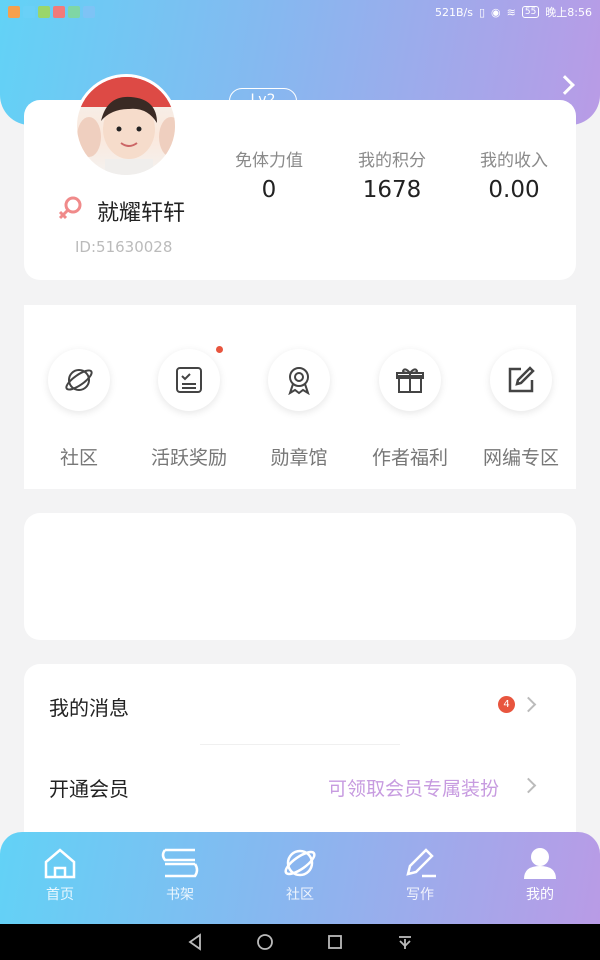 The image size is (600, 960). I want to click on menu-label: 活跃奖励, so click(188, 458).